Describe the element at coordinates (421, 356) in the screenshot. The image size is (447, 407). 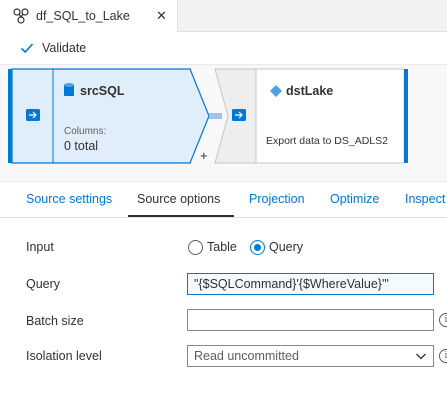
I see `chevron-down-icon` at that location.